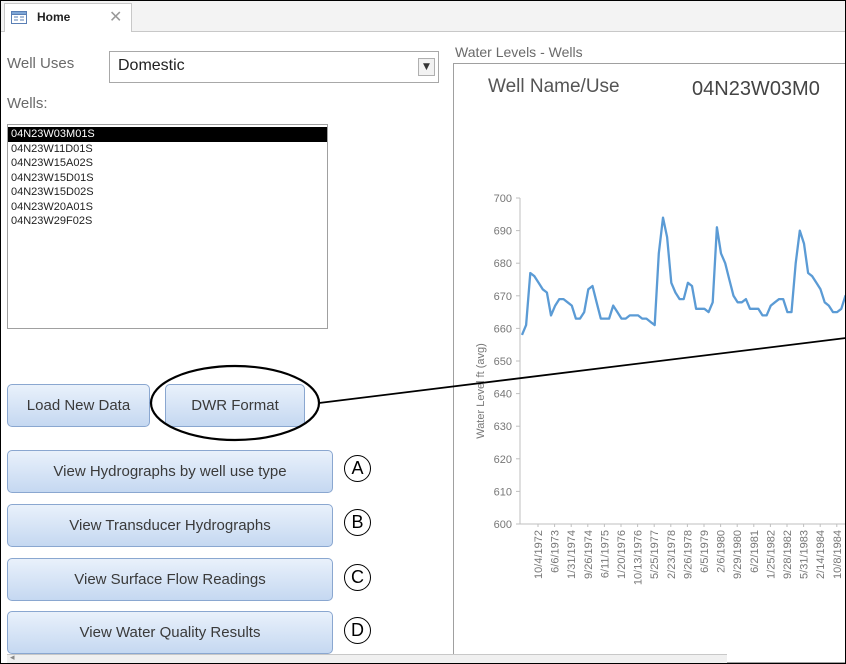 This screenshot has height=664, width=846. What do you see at coordinates (235, 403) in the screenshot?
I see `callout-ellipse` at bounding box center [235, 403].